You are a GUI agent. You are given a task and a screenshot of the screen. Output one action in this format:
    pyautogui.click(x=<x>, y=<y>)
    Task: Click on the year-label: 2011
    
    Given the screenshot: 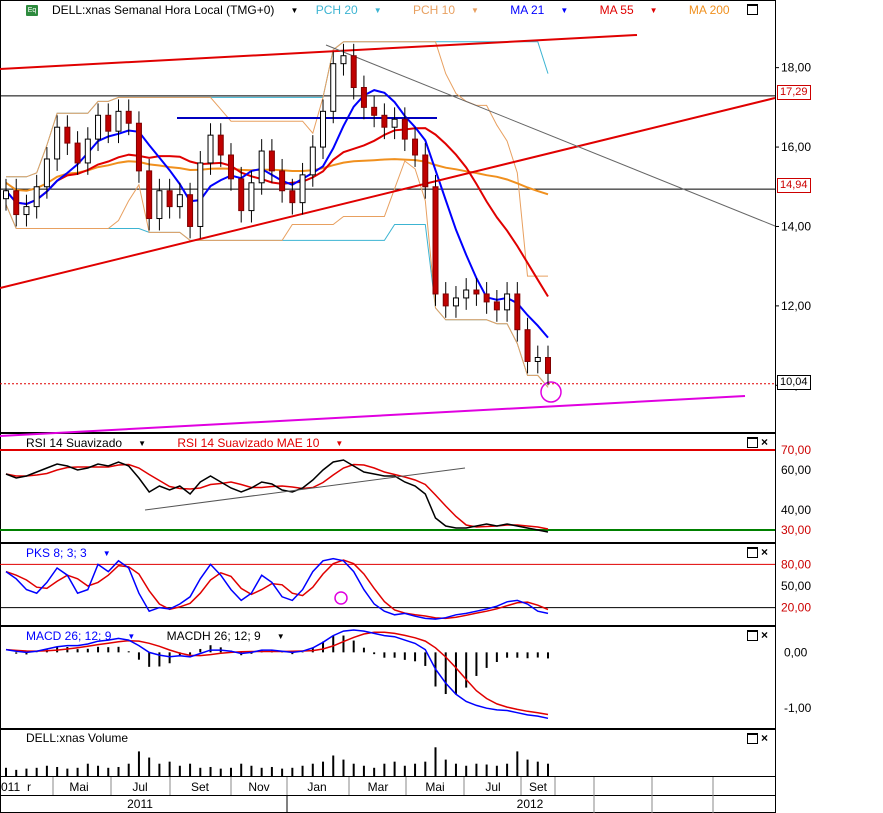 What is the action you would take?
    pyautogui.click(x=140, y=804)
    